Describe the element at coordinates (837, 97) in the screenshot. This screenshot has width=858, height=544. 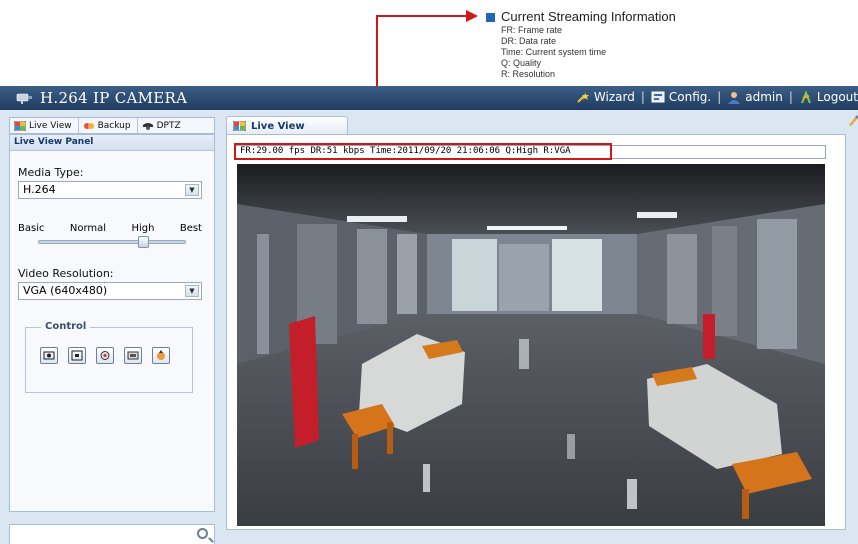
I see `logout-label: Logout` at that location.